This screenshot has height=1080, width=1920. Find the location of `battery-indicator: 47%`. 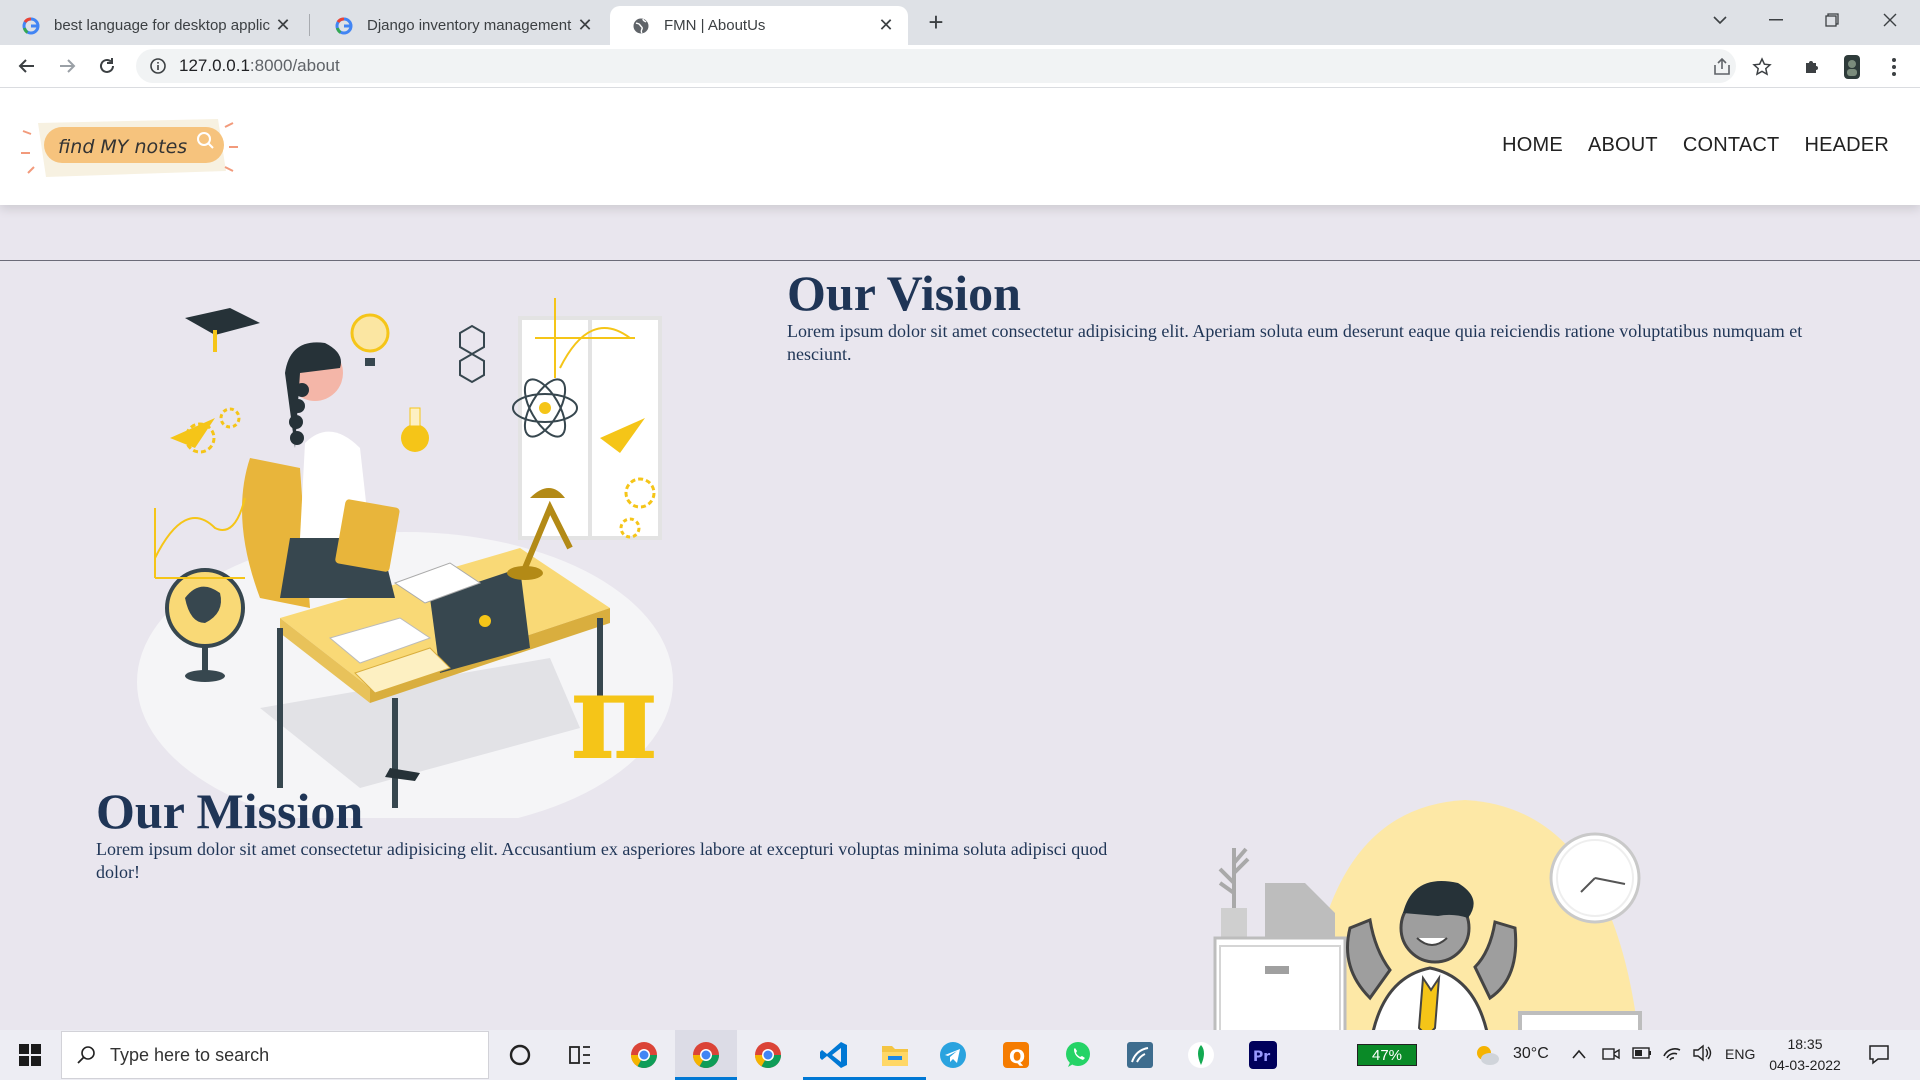

battery-indicator: 47% is located at coordinates (1387, 1055).